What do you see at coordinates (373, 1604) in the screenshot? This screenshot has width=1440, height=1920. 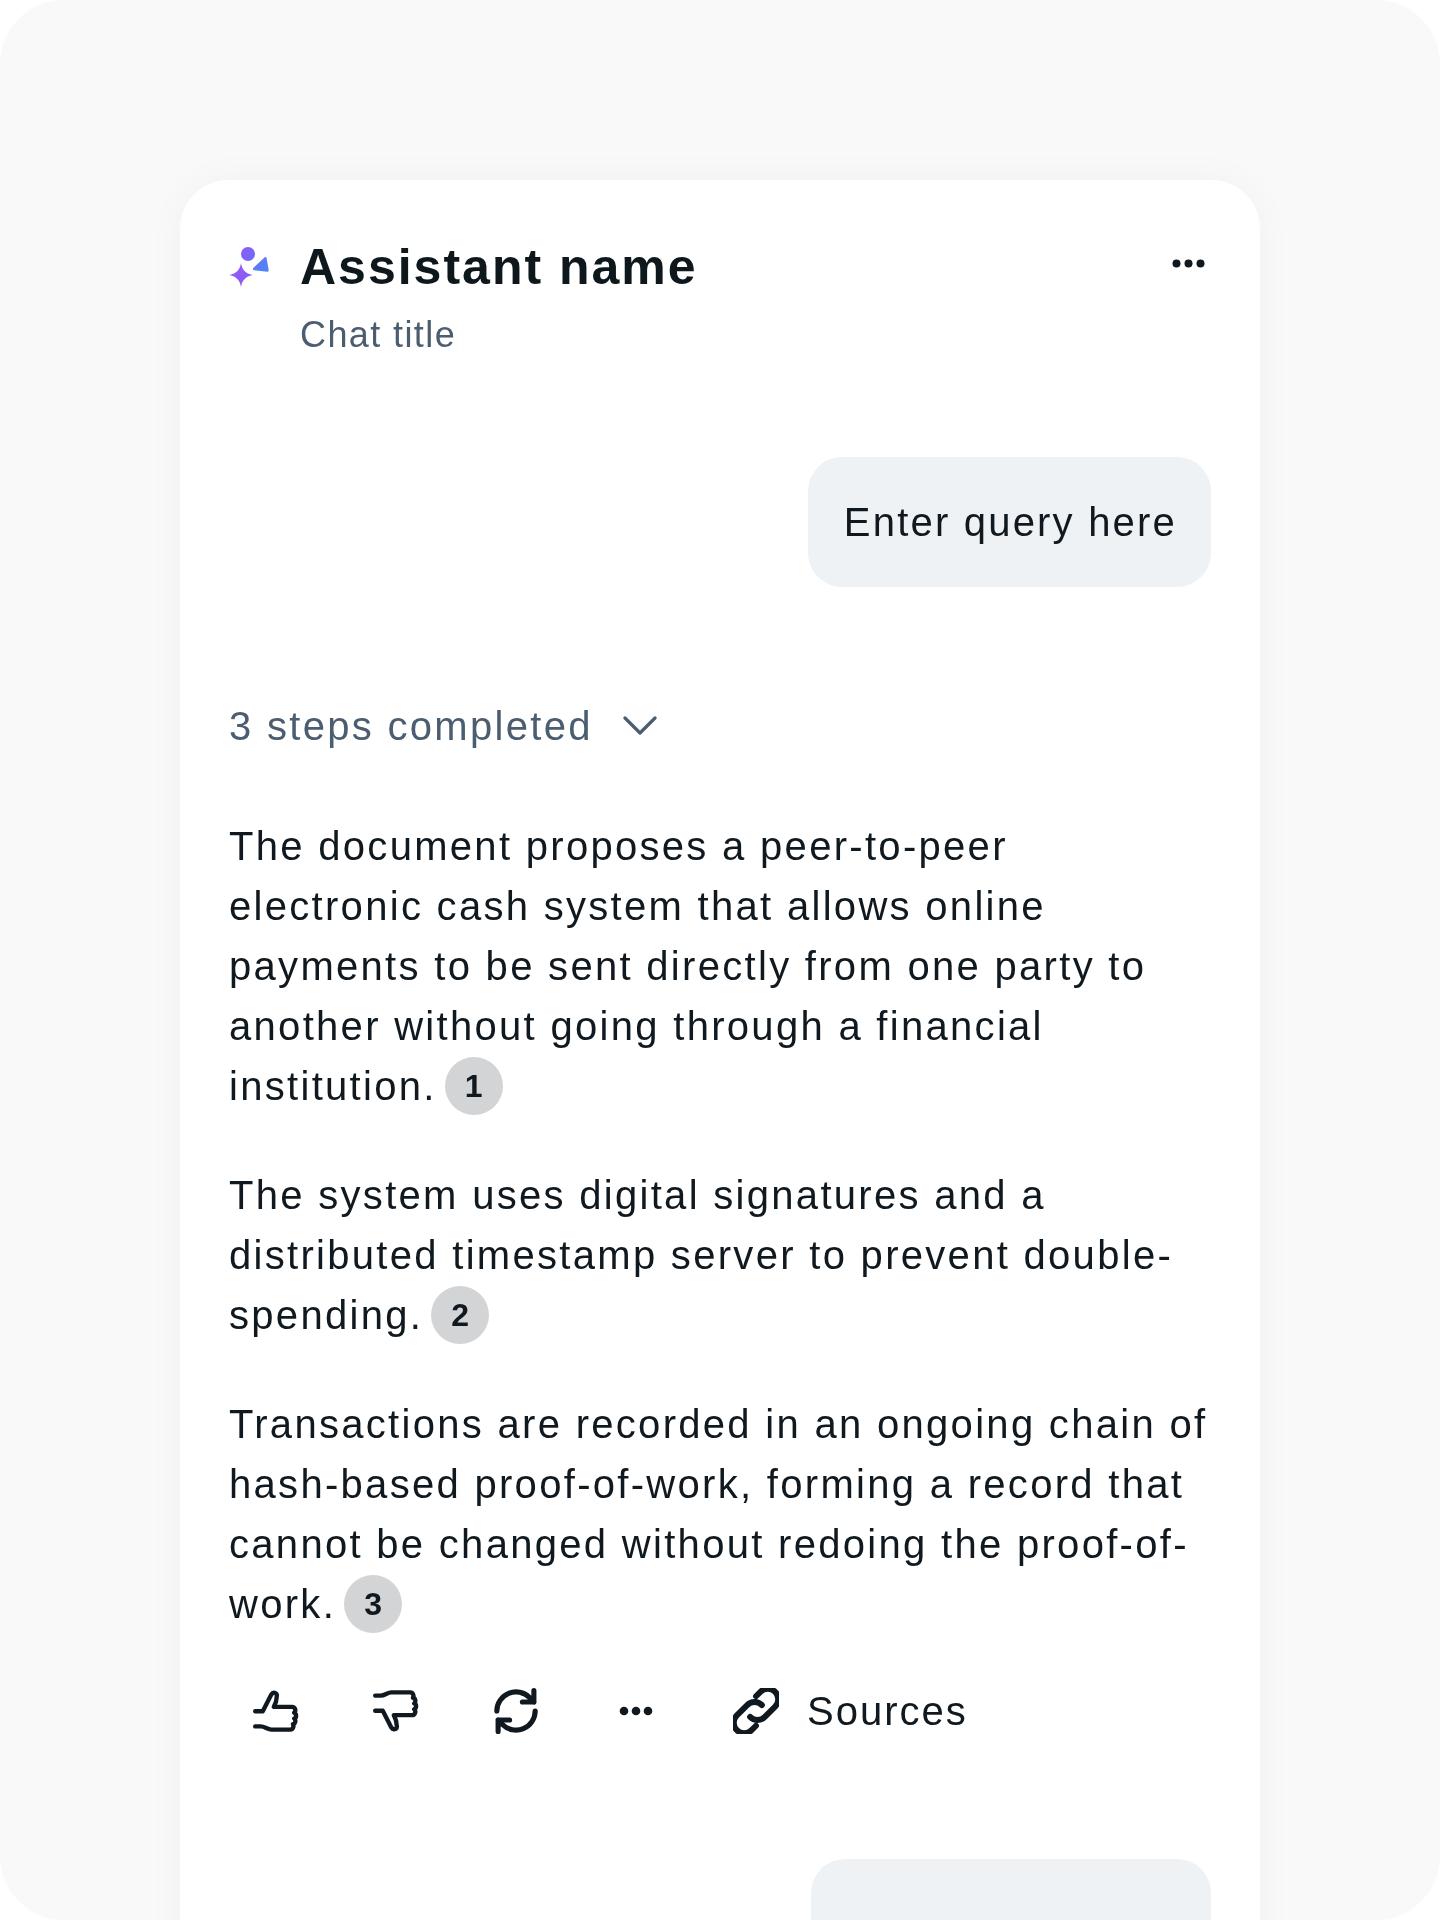 I see `citation-badge: 3` at bounding box center [373, 1604].